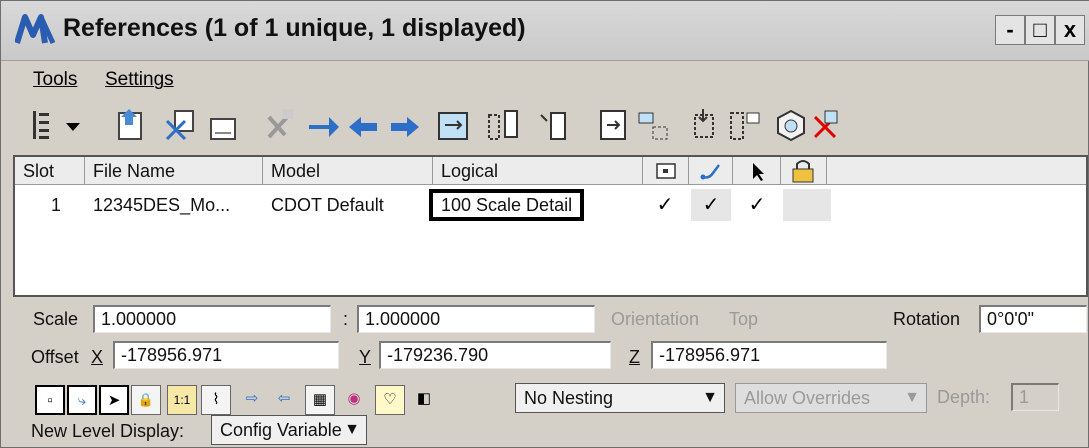  What do you see at coordinates (653, 125) in the screenshot?
I see `clip-mask-icon` at bounding box center [653, 125].